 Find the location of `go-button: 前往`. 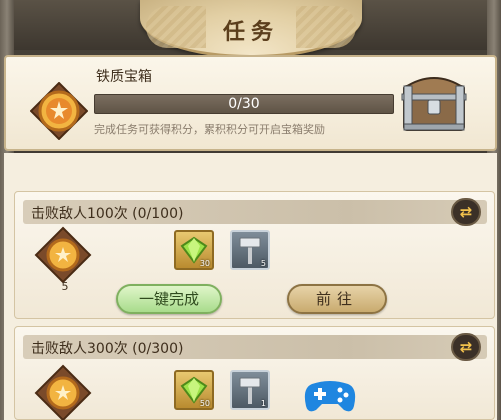

go-button: 前往 is located at coordinates (337, 299).